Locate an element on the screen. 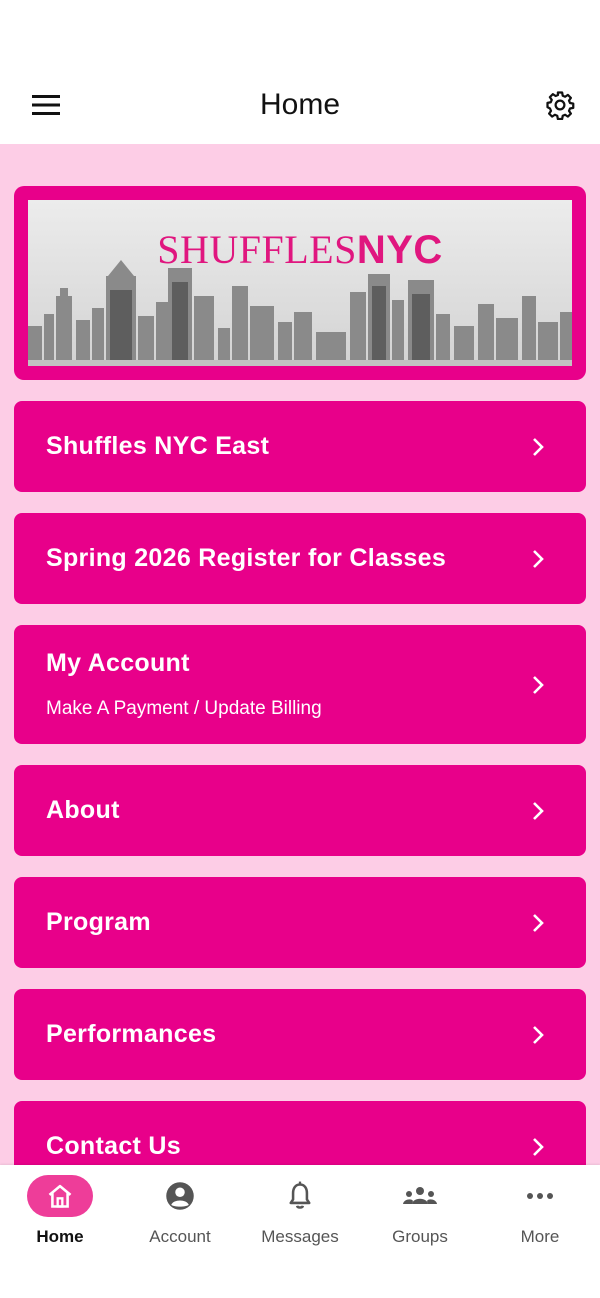 The height and width of the screenshot is (1298, 600). settings-button is located at coordinates (560, 105).